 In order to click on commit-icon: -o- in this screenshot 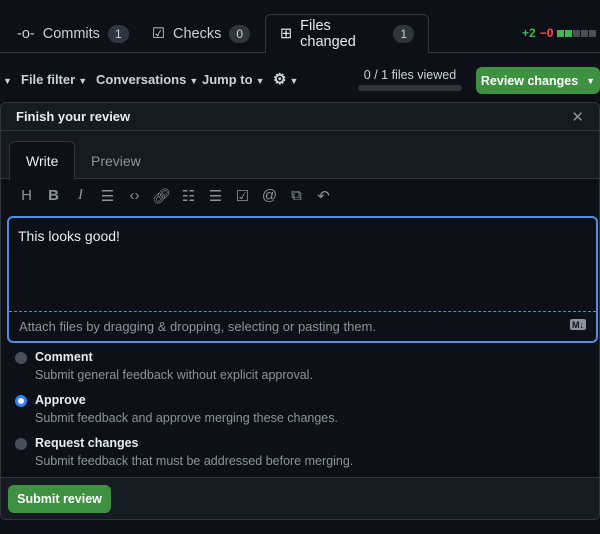, I will do `click(26, 33)`.